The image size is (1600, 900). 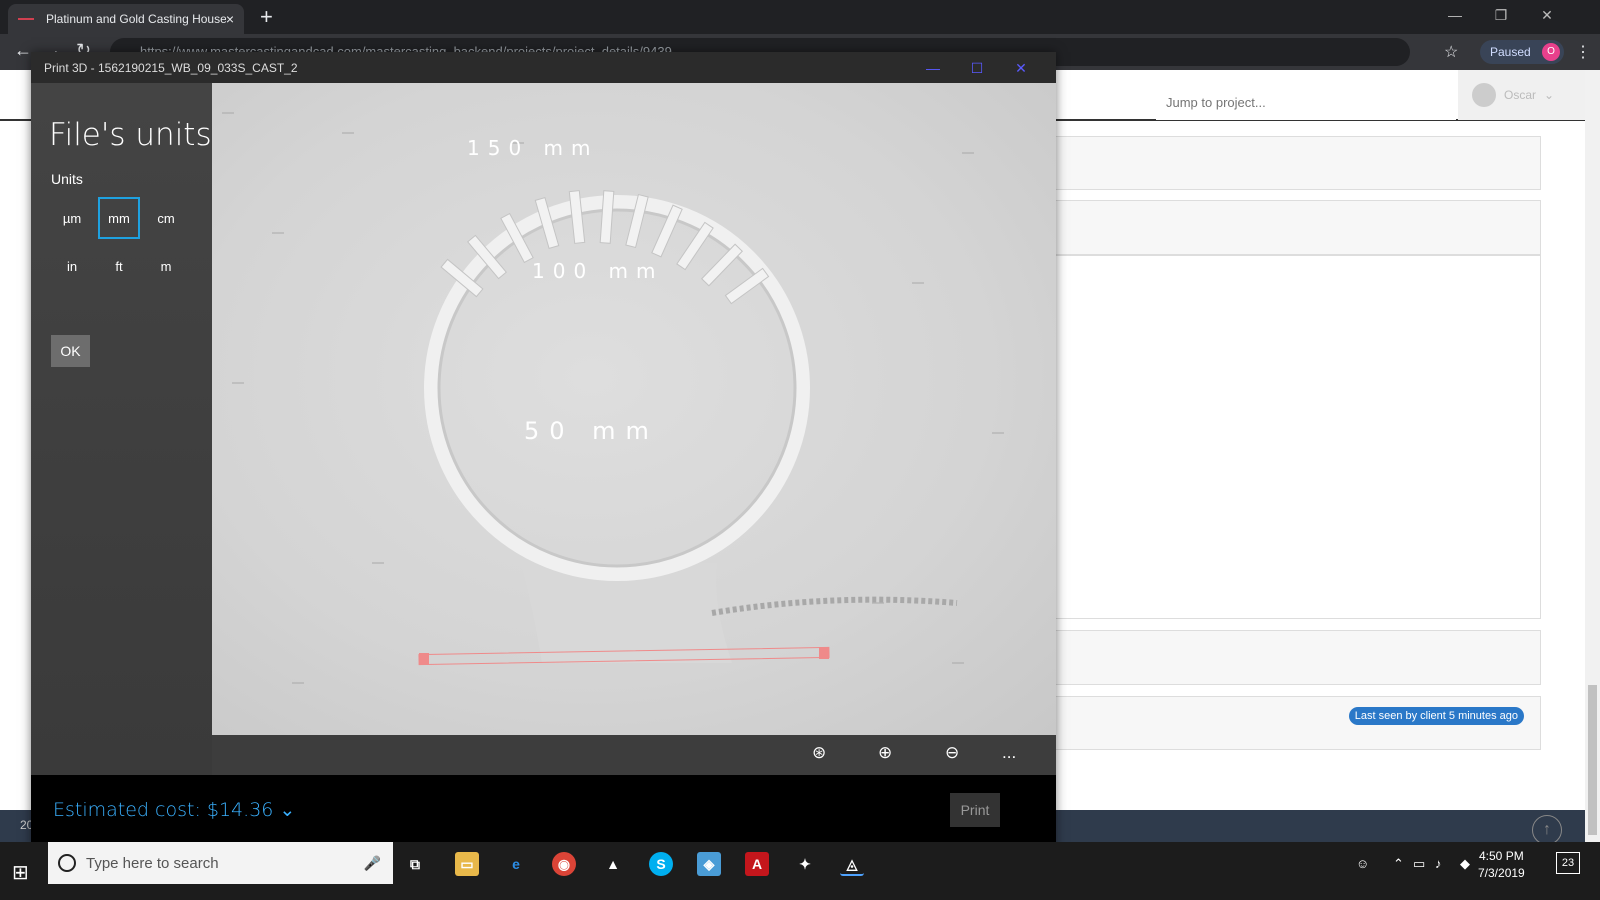 I want to click on dropbox-icon: ◆, so click(x=1465, y=864).